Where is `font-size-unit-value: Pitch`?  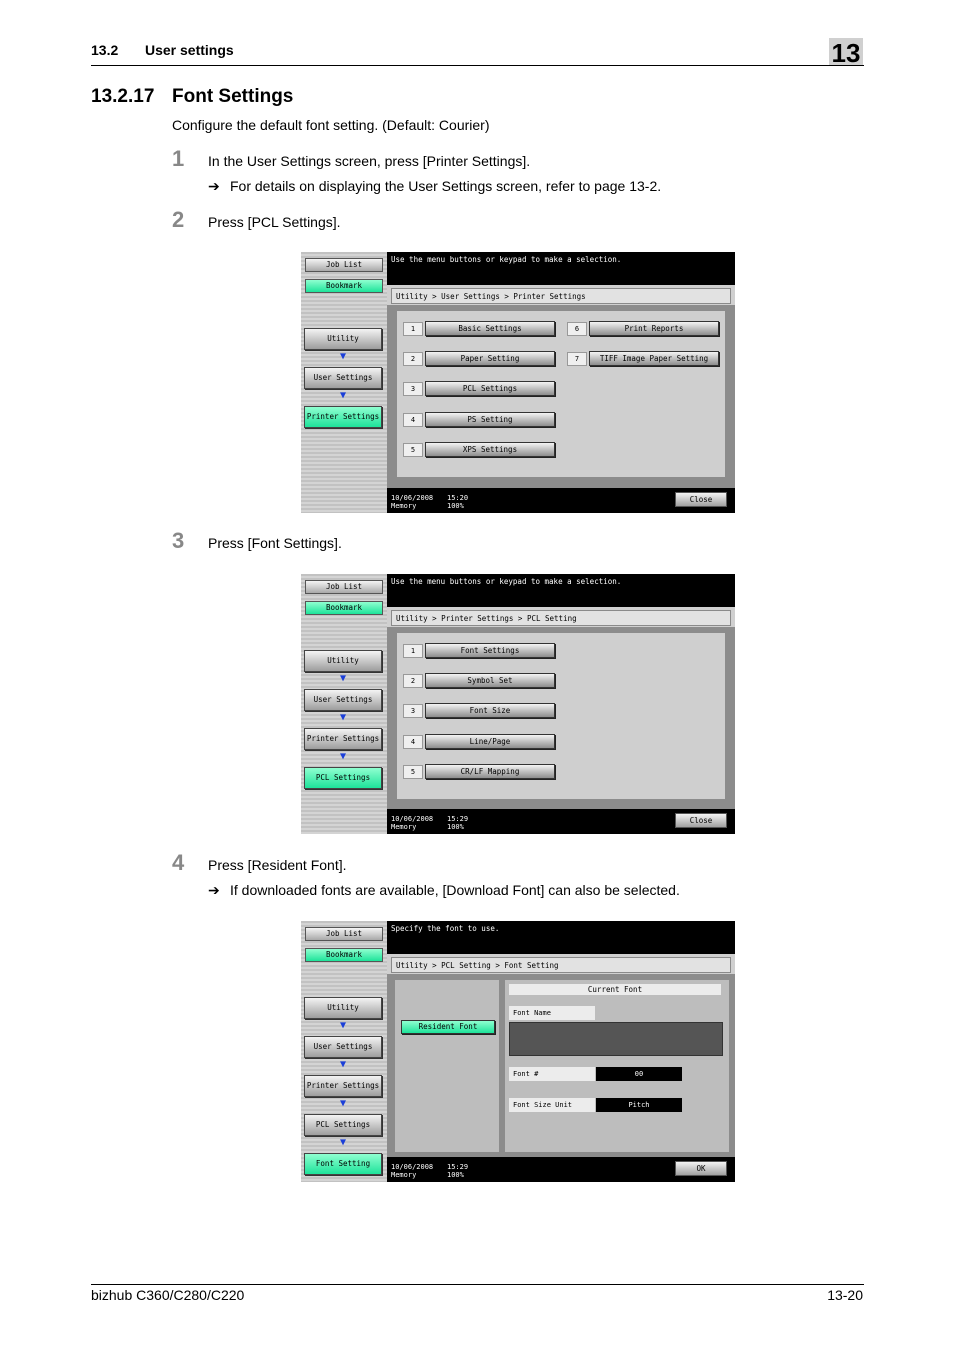 font-size-unit-value: Pitch is located at coordinates (639, 1105).